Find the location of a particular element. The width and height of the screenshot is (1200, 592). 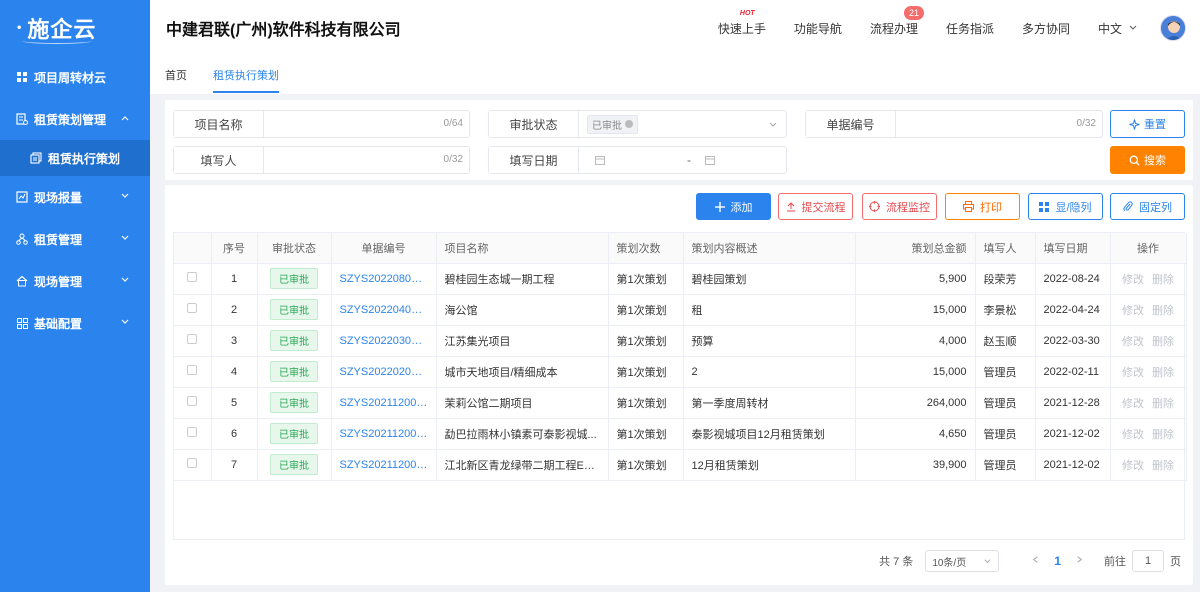

header-checkbox is located at coordinates (193, 248).